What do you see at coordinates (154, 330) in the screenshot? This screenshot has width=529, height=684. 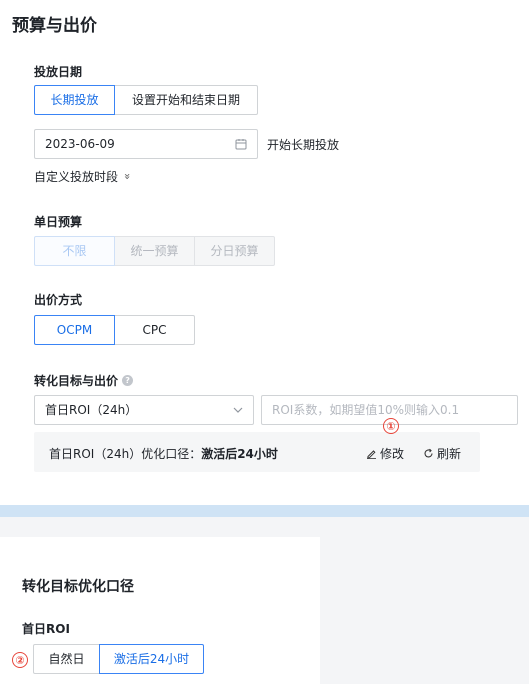 I see `bid-method-option-cpc: CPC` at bounding box center [154, 330].